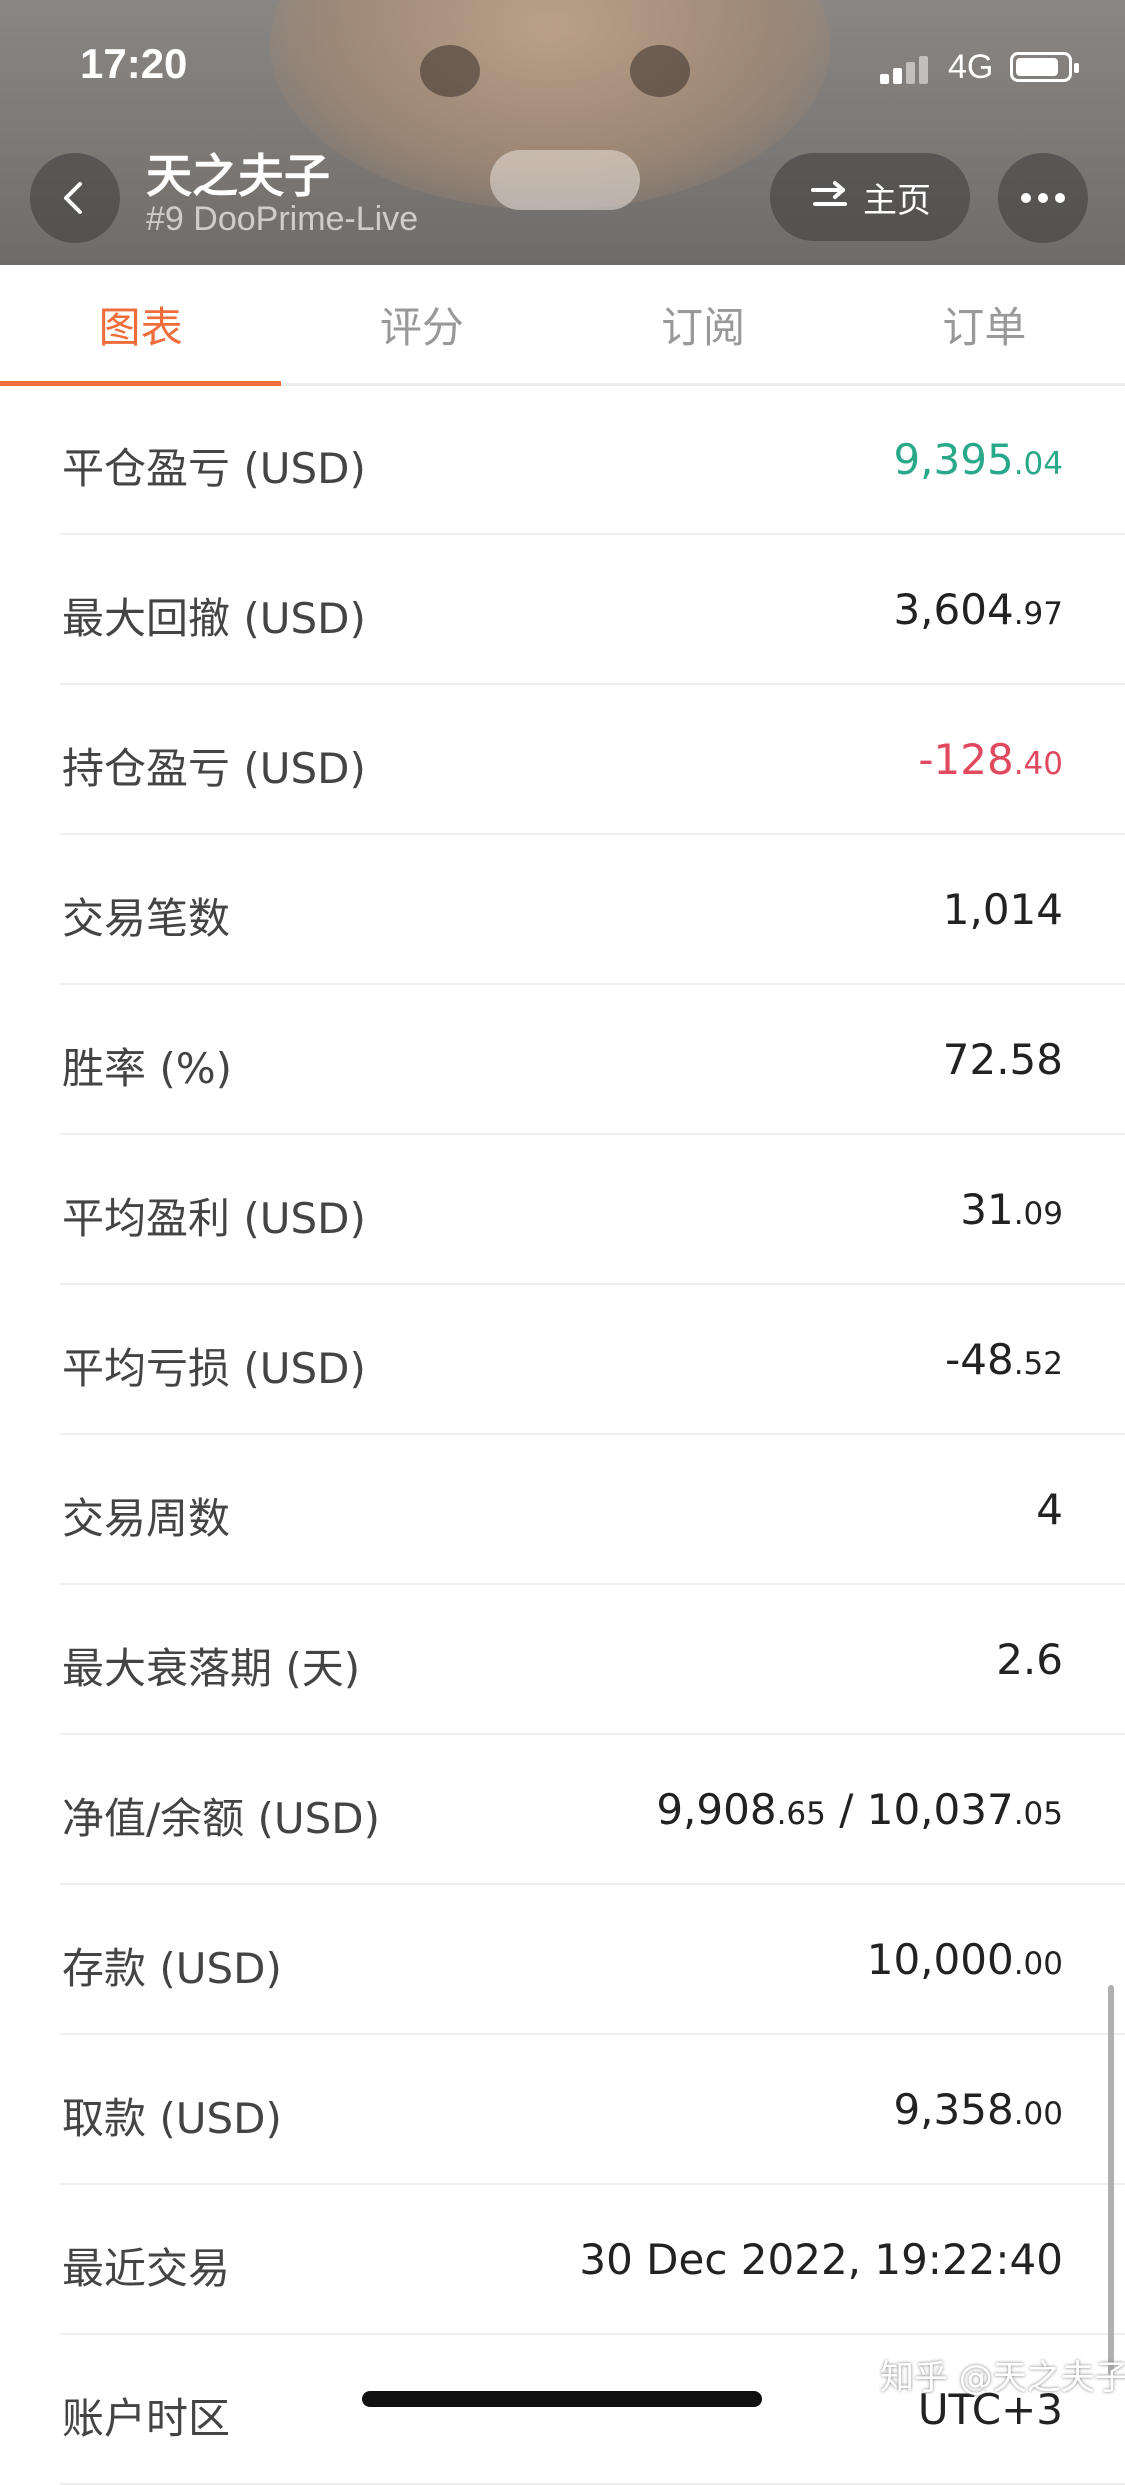  I want to click on stat-label: 持仓盈亏 (USD), so click(214, 768).